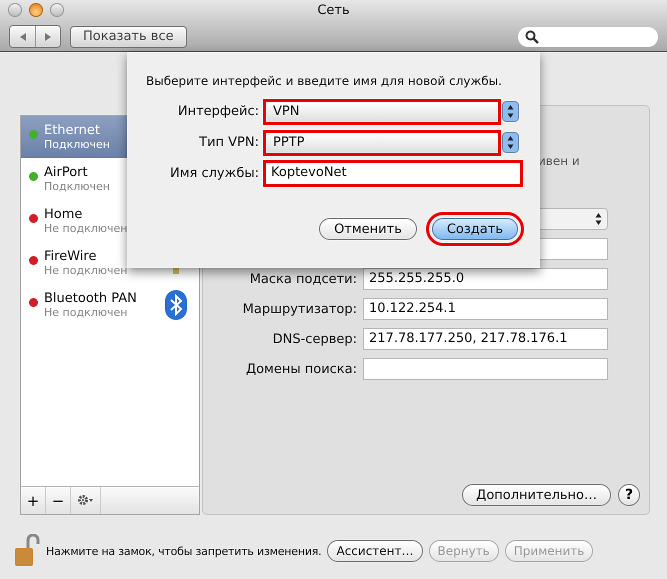 Image resolution: width=667 pixels, height=579 pixels. I want to click on field-label: DNS-сервер:, so click(314, 339).